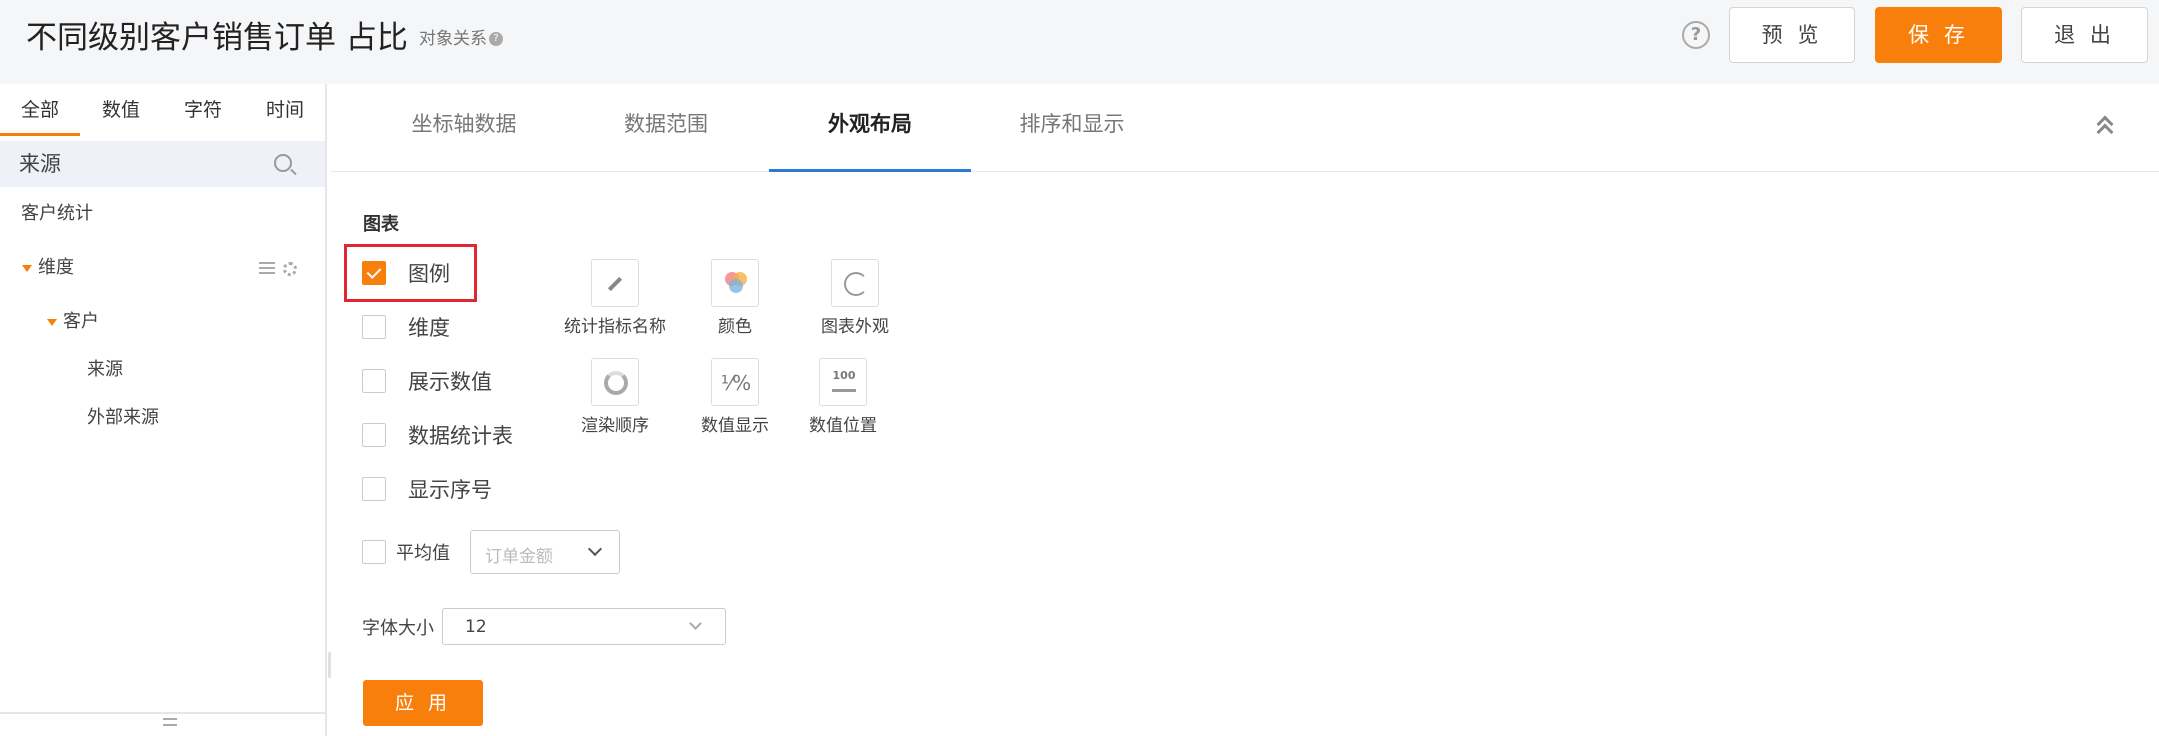 This screenshot has width=2159, height=736. I want to click on pencil-icon, so click(615, 283).